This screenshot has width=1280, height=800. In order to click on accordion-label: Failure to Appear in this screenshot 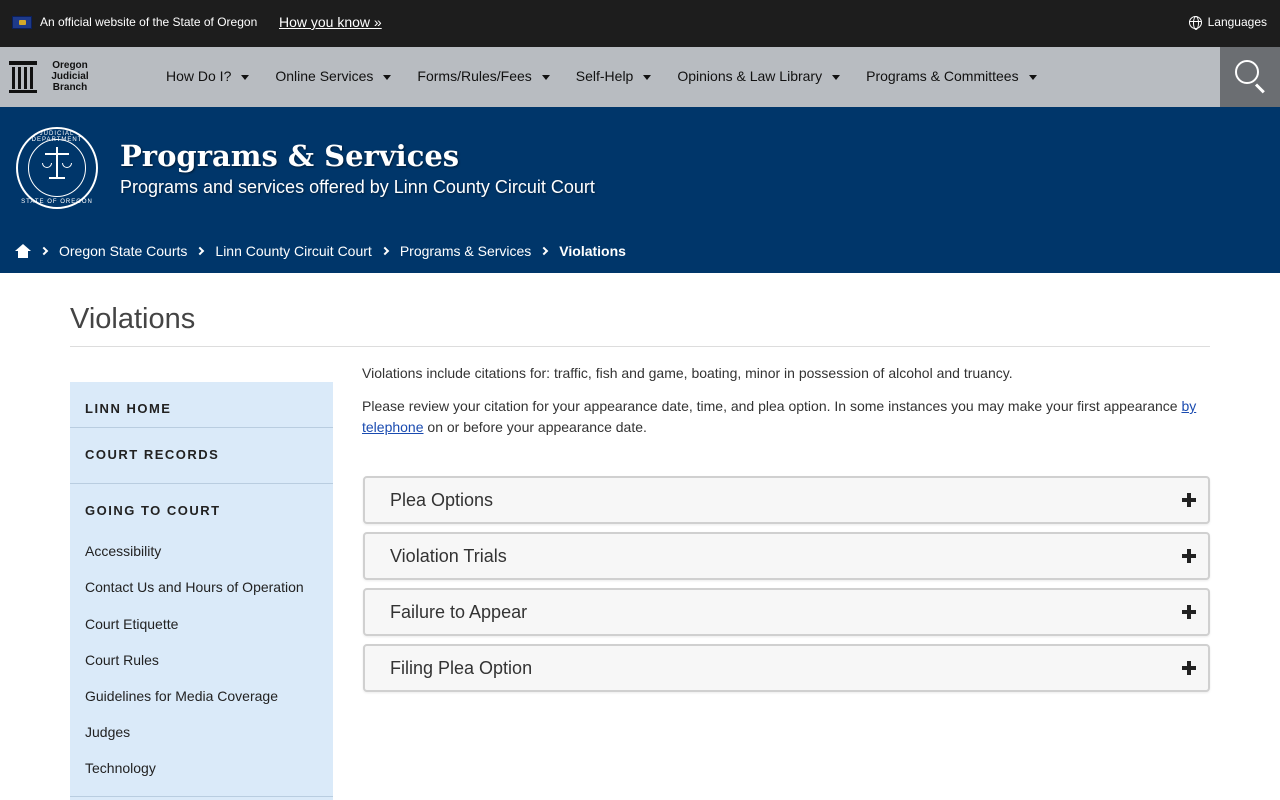, I will do `click(459, 612)`.